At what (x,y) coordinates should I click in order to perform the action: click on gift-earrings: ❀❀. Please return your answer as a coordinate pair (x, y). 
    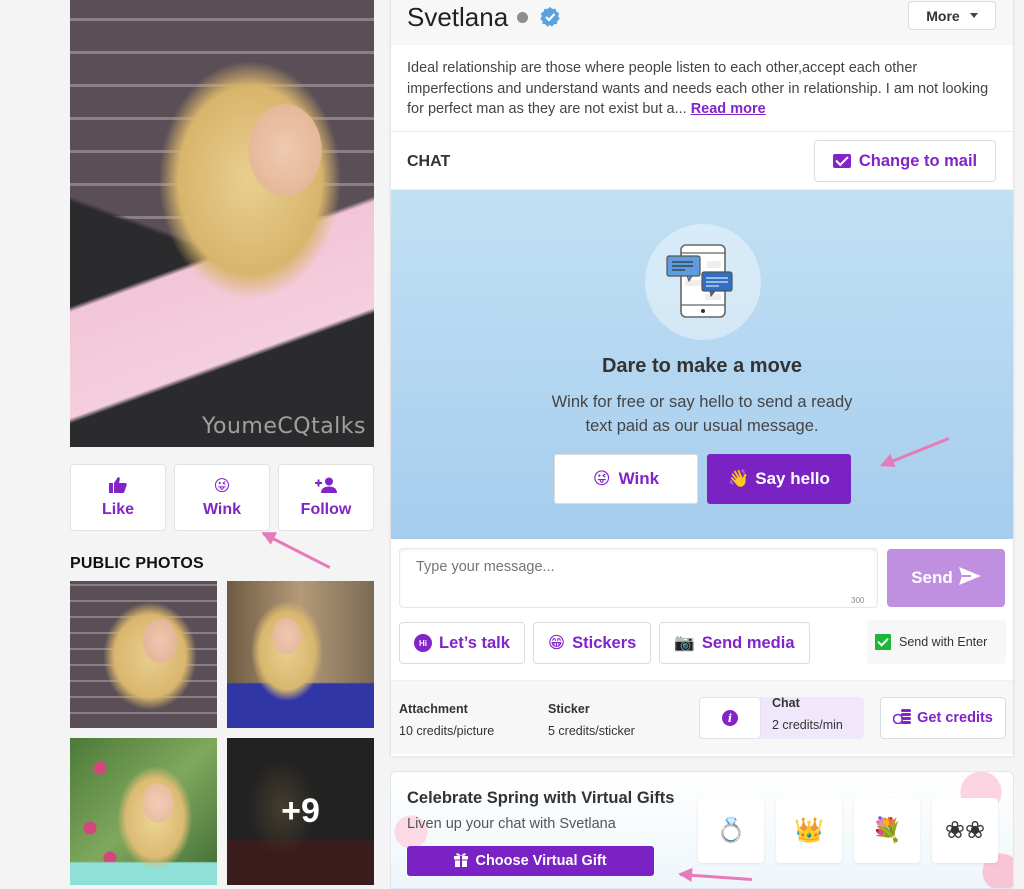
    Looking at the image, I should click on (965, 830).